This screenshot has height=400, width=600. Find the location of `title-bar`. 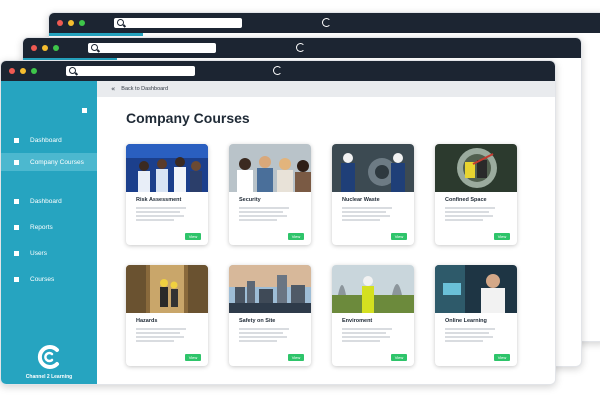

title-bar is located at coordinates (302, 48).